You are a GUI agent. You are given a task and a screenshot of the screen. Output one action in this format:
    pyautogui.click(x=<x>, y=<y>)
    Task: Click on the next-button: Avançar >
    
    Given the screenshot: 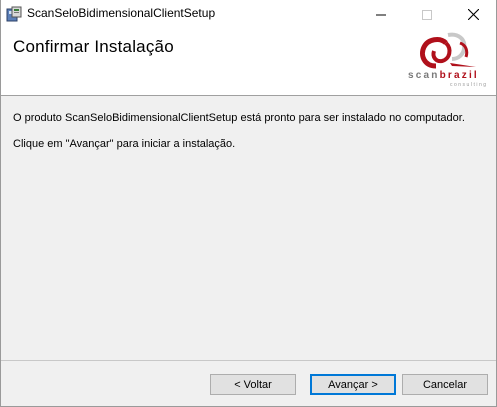 What is the action you would take?
    pyautogui.click(x=353, y=384)
    